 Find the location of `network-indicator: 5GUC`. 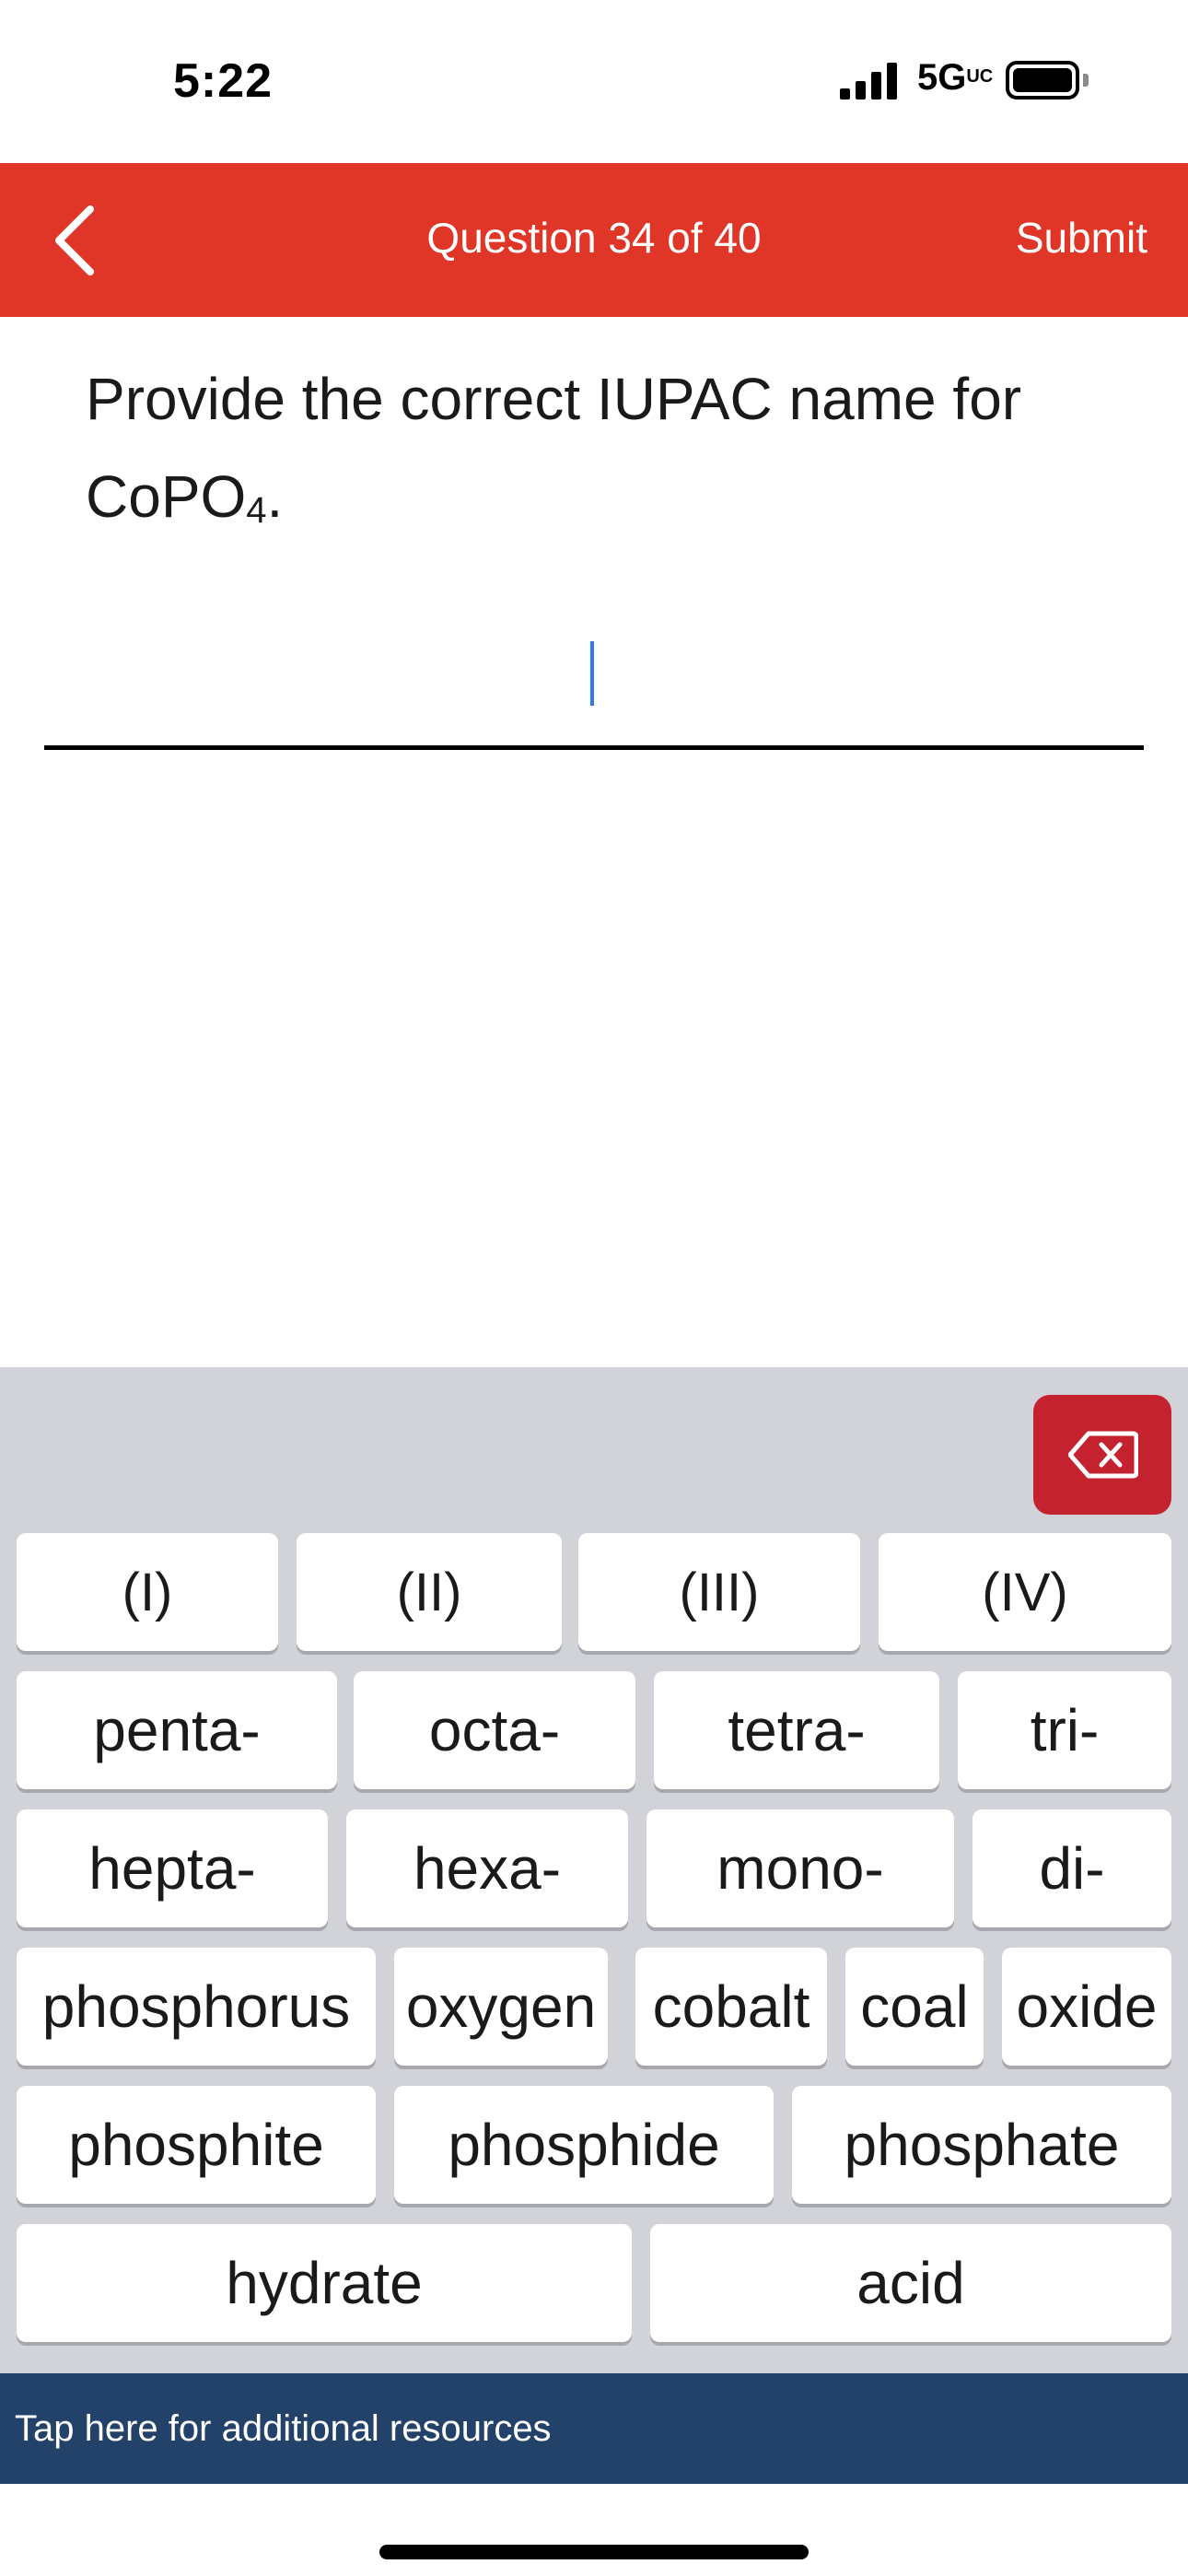

network-indicator: 5GUC is located at coordinates (955, 78).